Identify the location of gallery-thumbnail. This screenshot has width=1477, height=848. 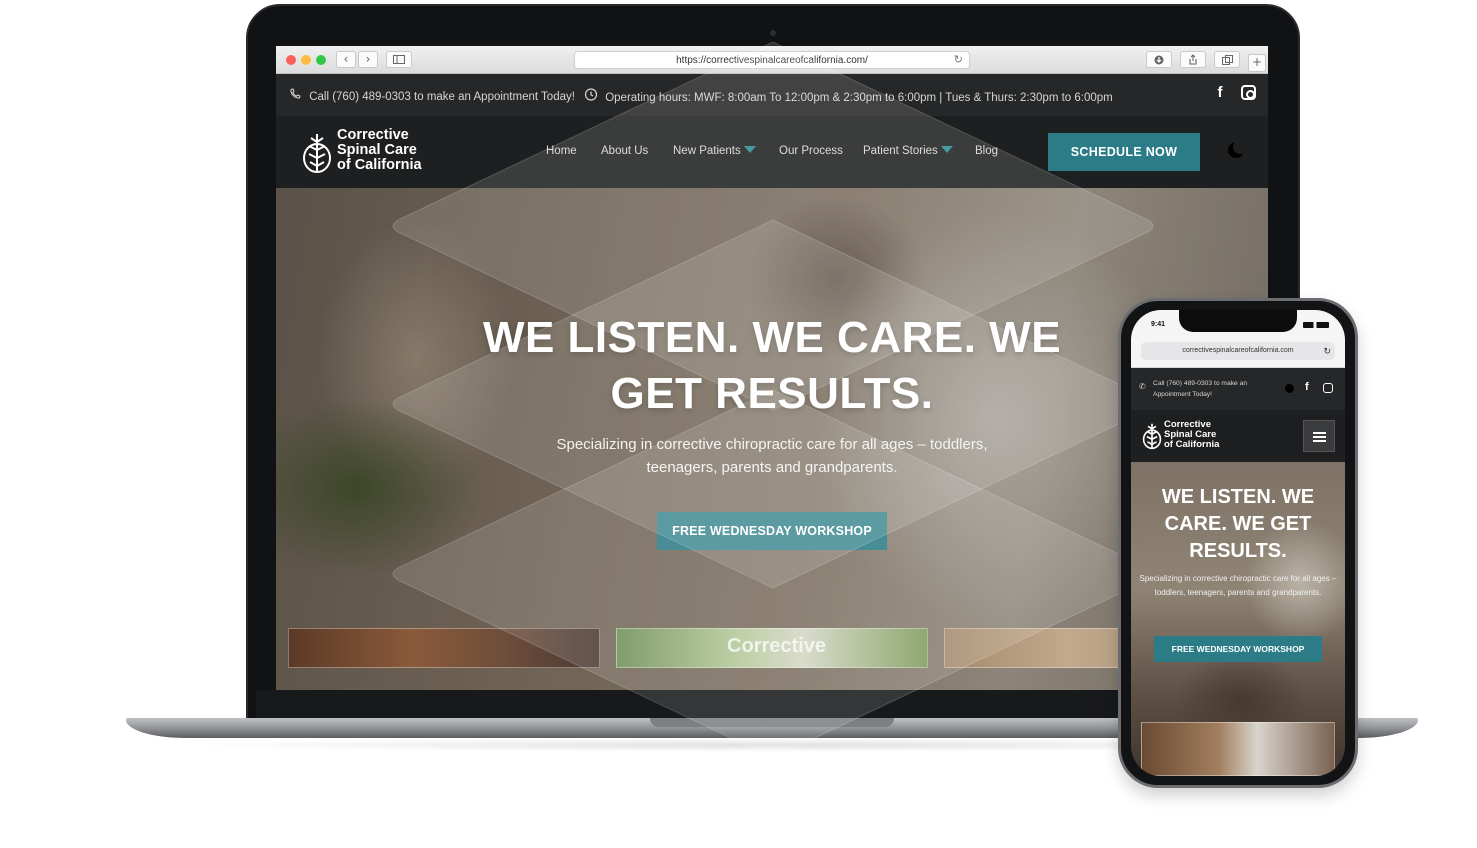
(444, 648).